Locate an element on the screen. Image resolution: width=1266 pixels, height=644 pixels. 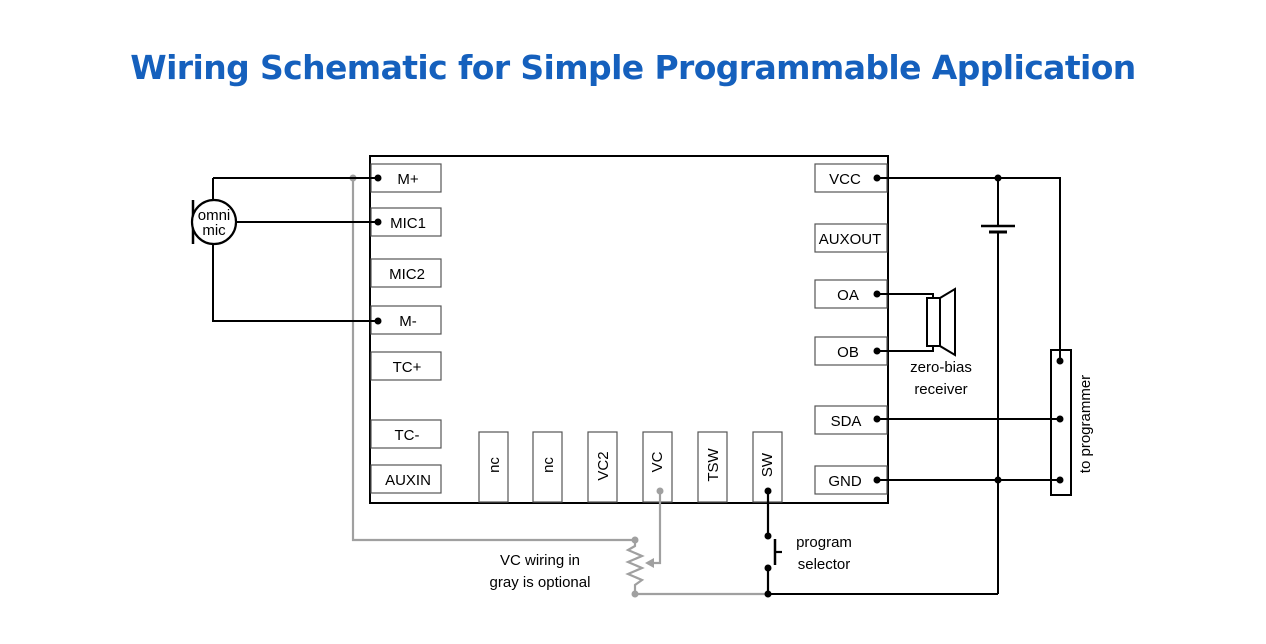
left-pin-m-minus: M- is located at coordinates (406, 320).